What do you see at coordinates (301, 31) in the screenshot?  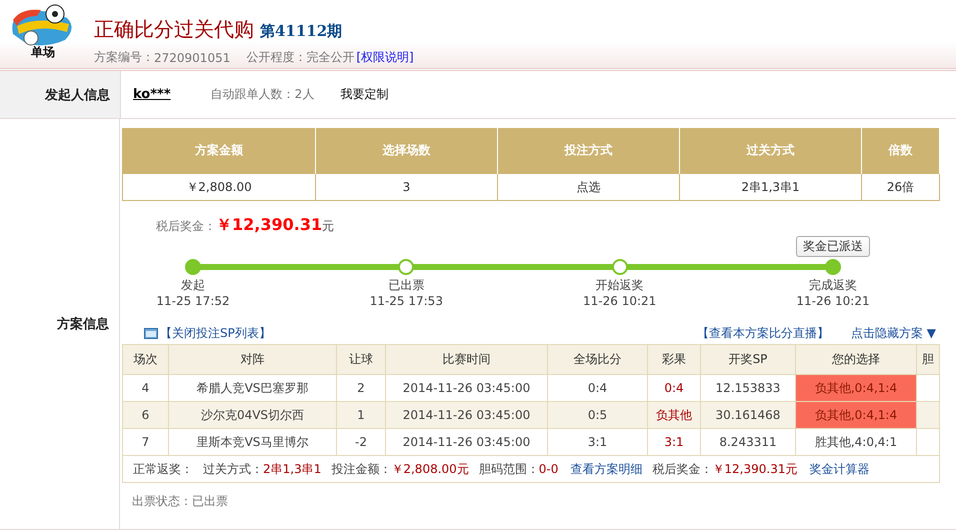 I see `issue-number: 第41112期` at bounding box center [301, 31].